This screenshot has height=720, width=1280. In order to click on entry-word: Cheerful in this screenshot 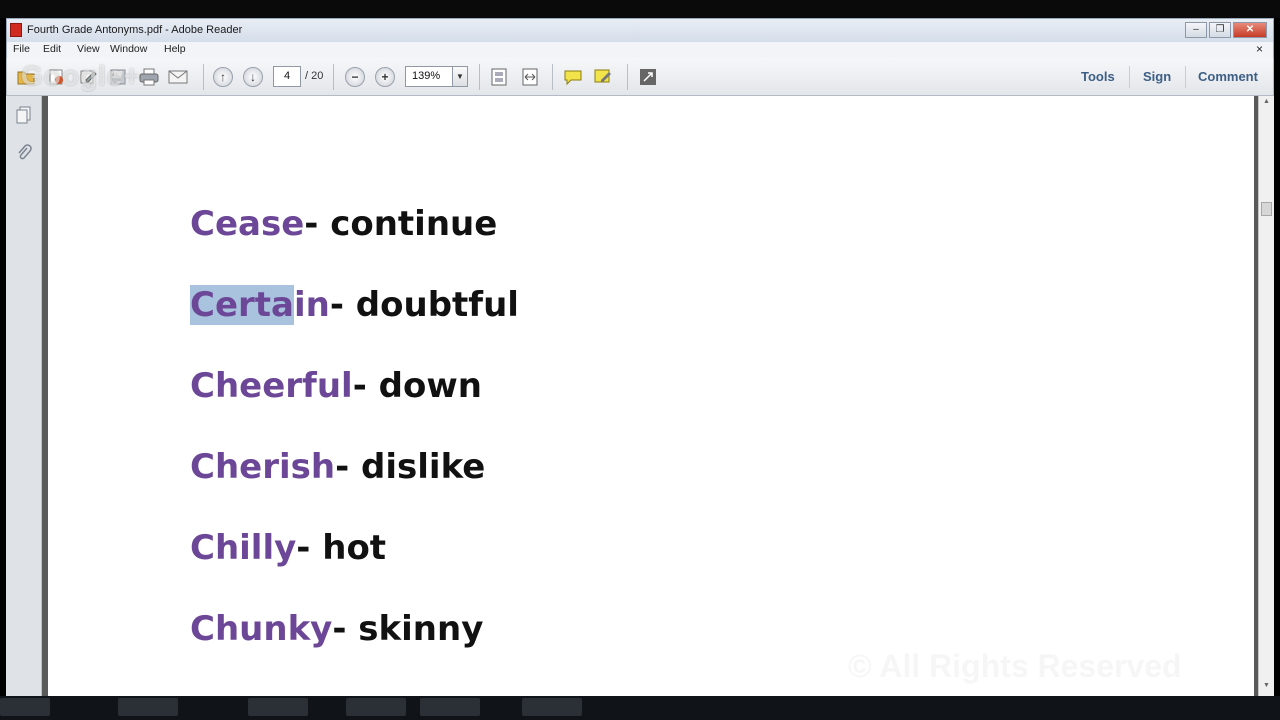, I will do `click(271, 386)`.